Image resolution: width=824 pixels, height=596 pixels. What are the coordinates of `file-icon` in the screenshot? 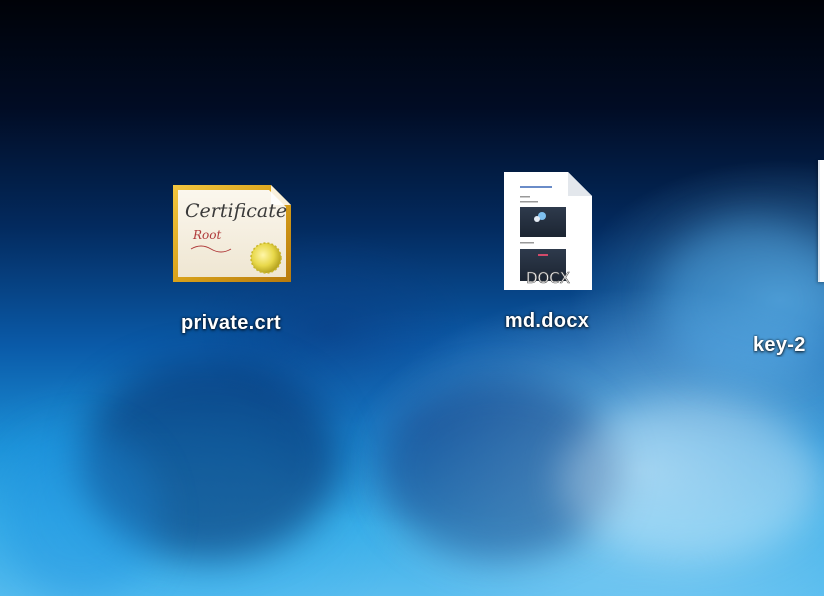 It's located at (821, 221).